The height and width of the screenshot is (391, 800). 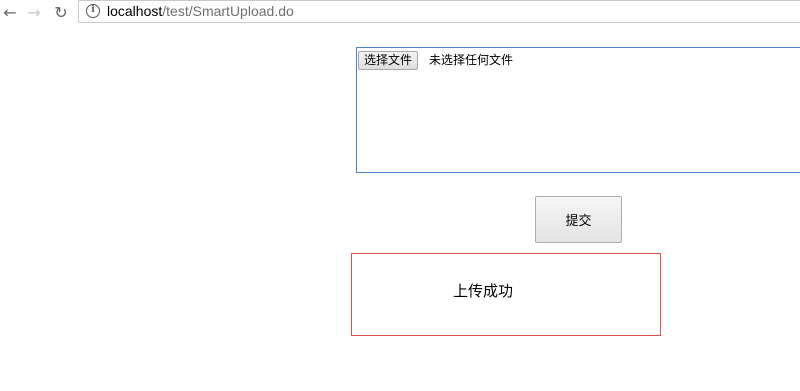 What do you see at coordinates (439, 11) in the screenshot?
I see `address-bar: i localhost/test/SmartUpload.do` at bounding box center [439, 11].